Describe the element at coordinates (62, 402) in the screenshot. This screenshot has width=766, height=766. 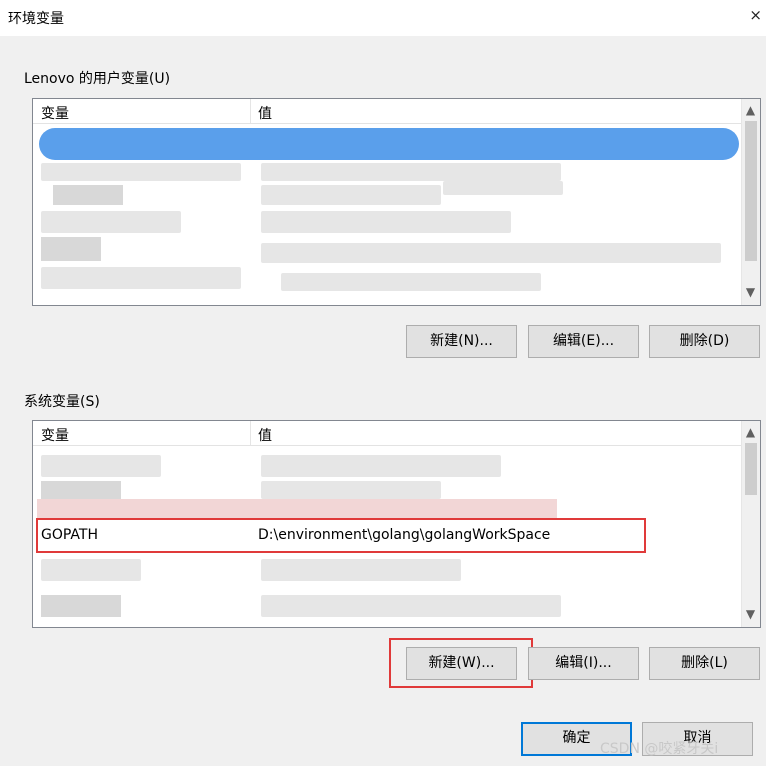
I see `system-variables-label: 系统变量(S)` at that location.